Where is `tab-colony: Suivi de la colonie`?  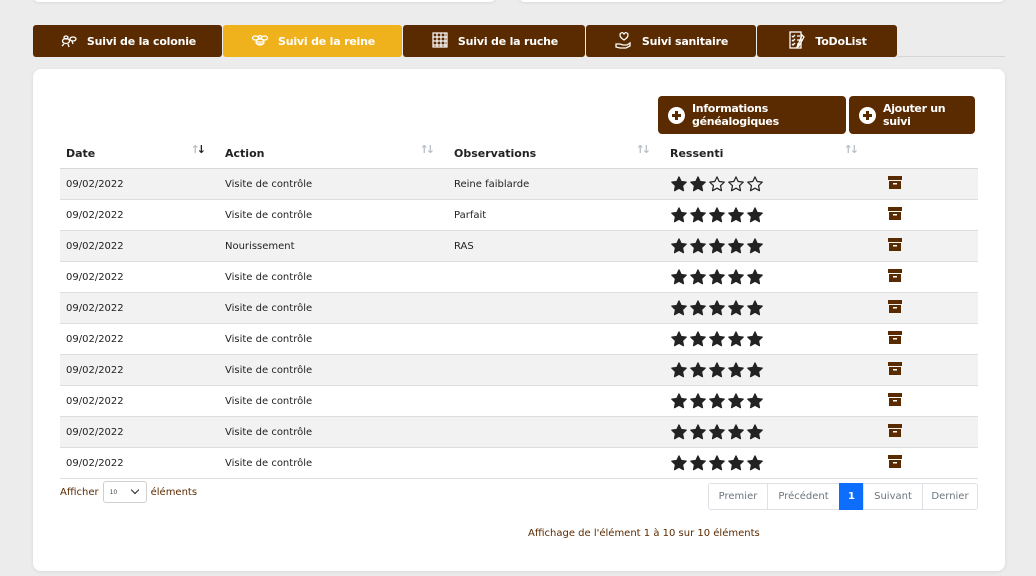 tab-colony: Suivi de la colonie is located at coordinates (127, 41).